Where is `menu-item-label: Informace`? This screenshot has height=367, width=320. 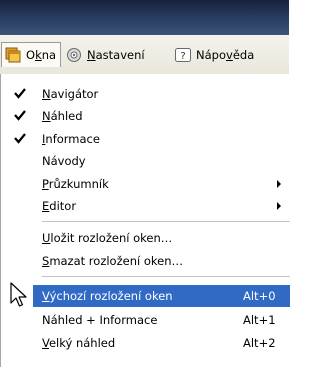
menu-item-label: Informace is located at coordinates (71, 139).